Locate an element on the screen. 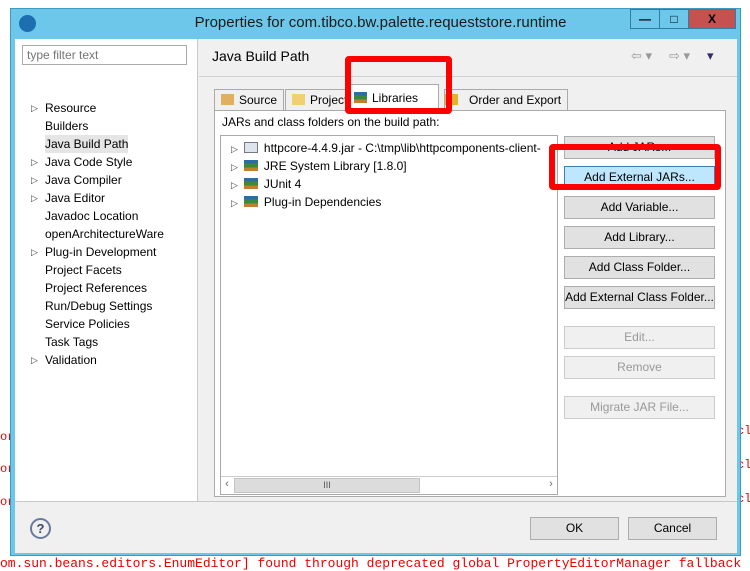 This screenshot has width=750, height=571. sidebar-item: ▷ Validation is located at coordinates (64, 360).